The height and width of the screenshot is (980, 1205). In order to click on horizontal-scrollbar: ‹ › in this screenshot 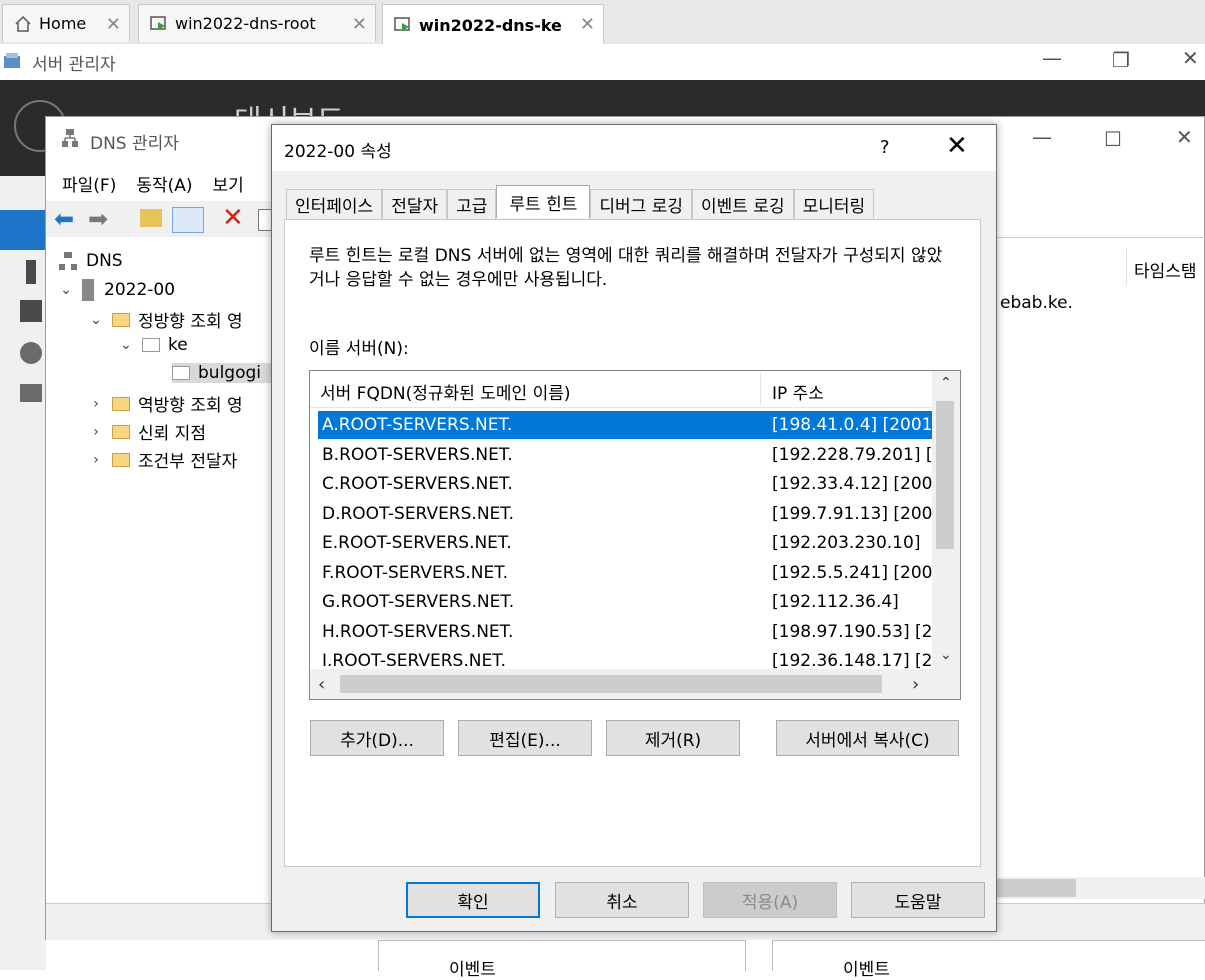, I will do `click(635, 684)`.